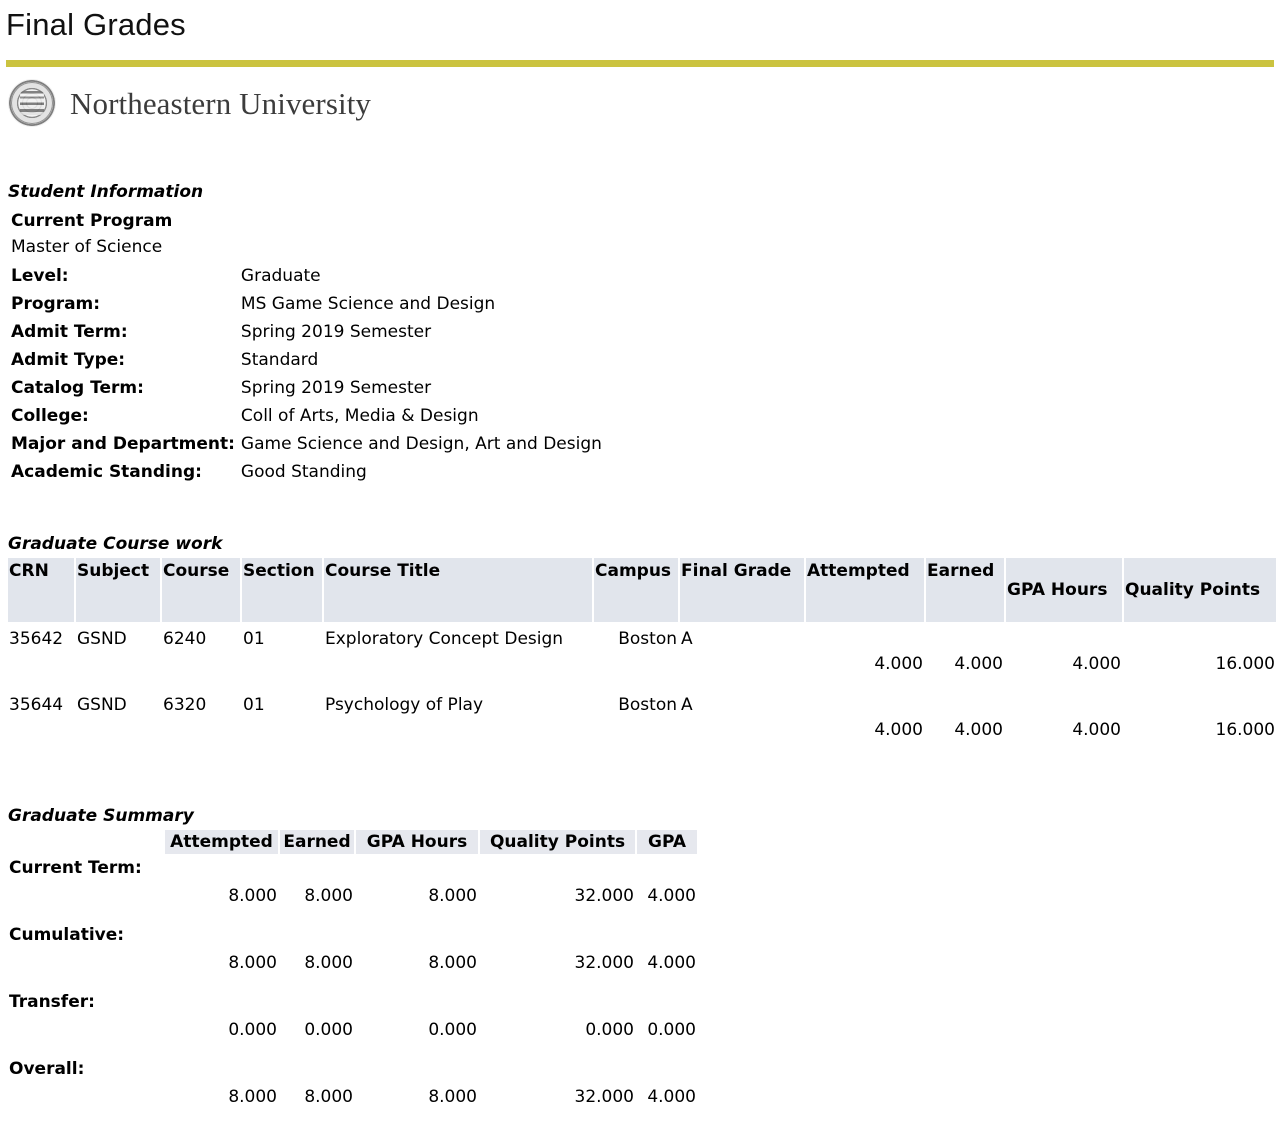 The height and width of the screenshot is (1122, 1280). I want to click on cell-crn: 35642, so click(36, 639).